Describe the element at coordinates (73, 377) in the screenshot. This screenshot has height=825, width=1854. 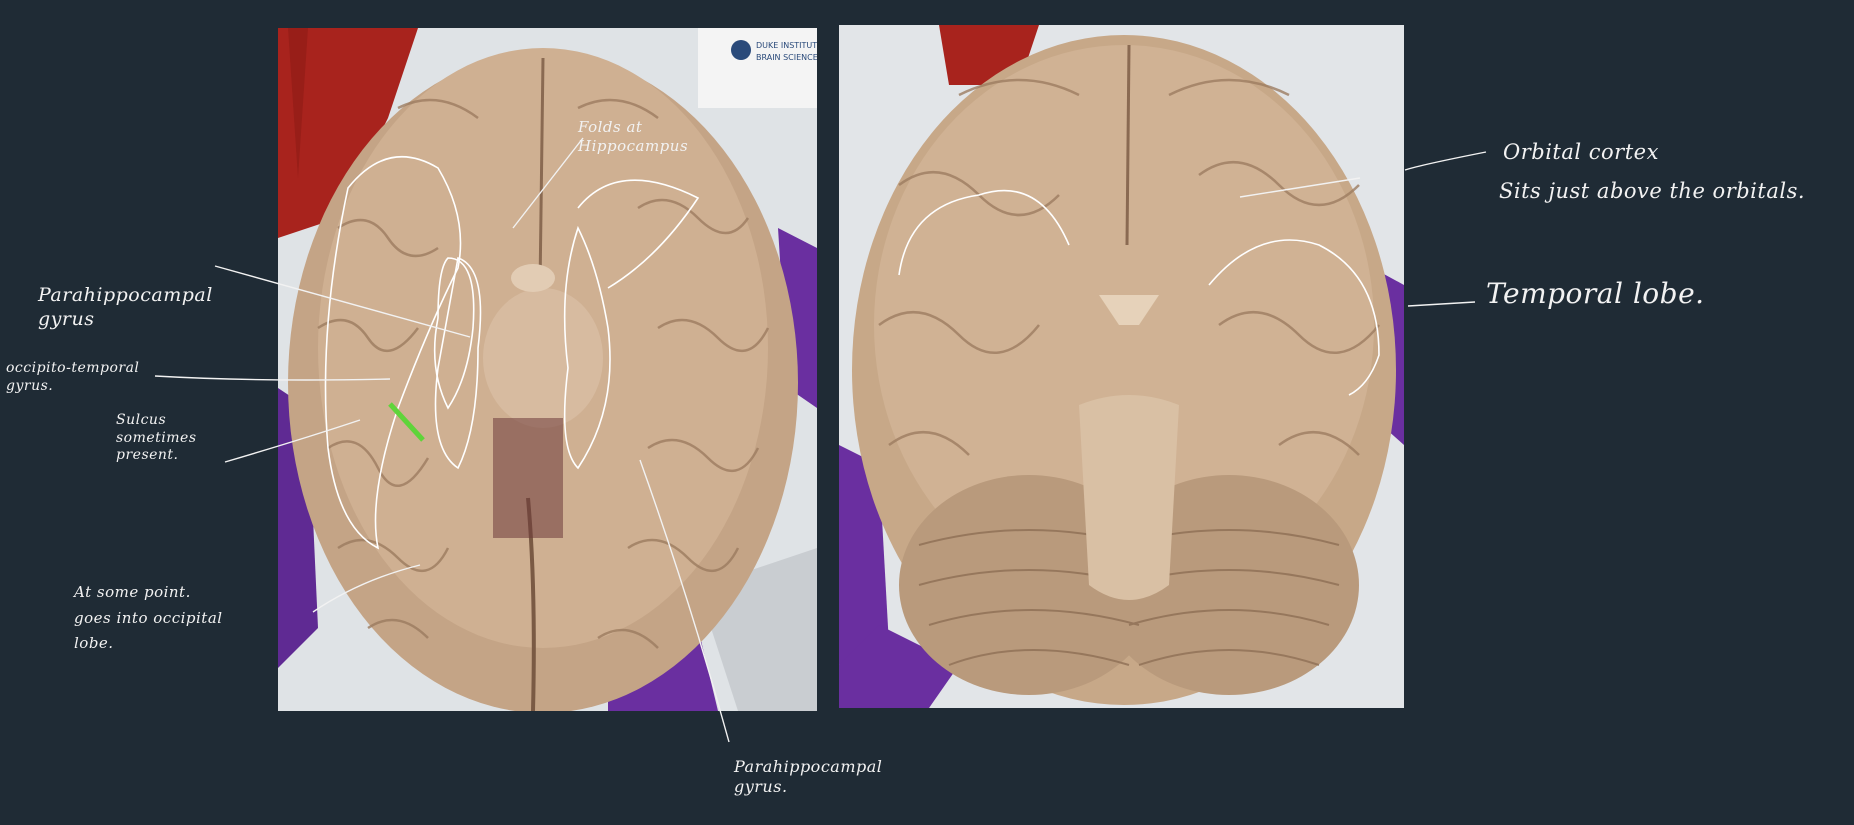
I see `note-occipito-temporal: occipito-temporal gyrus.` at that location.